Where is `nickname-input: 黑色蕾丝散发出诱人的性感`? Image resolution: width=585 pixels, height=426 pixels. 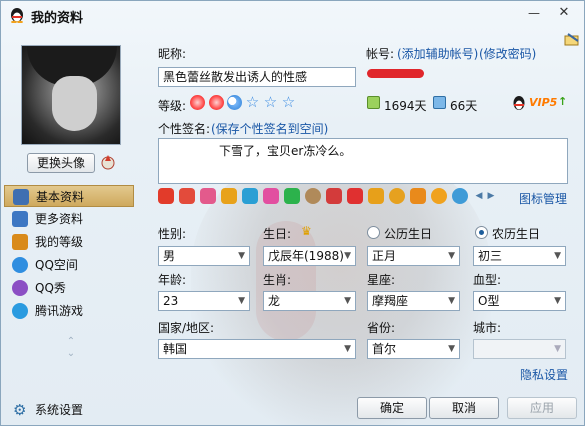 nickname-input: 黑色蕾丝散发出诱人的性感 is located at coordinates (257, 77).